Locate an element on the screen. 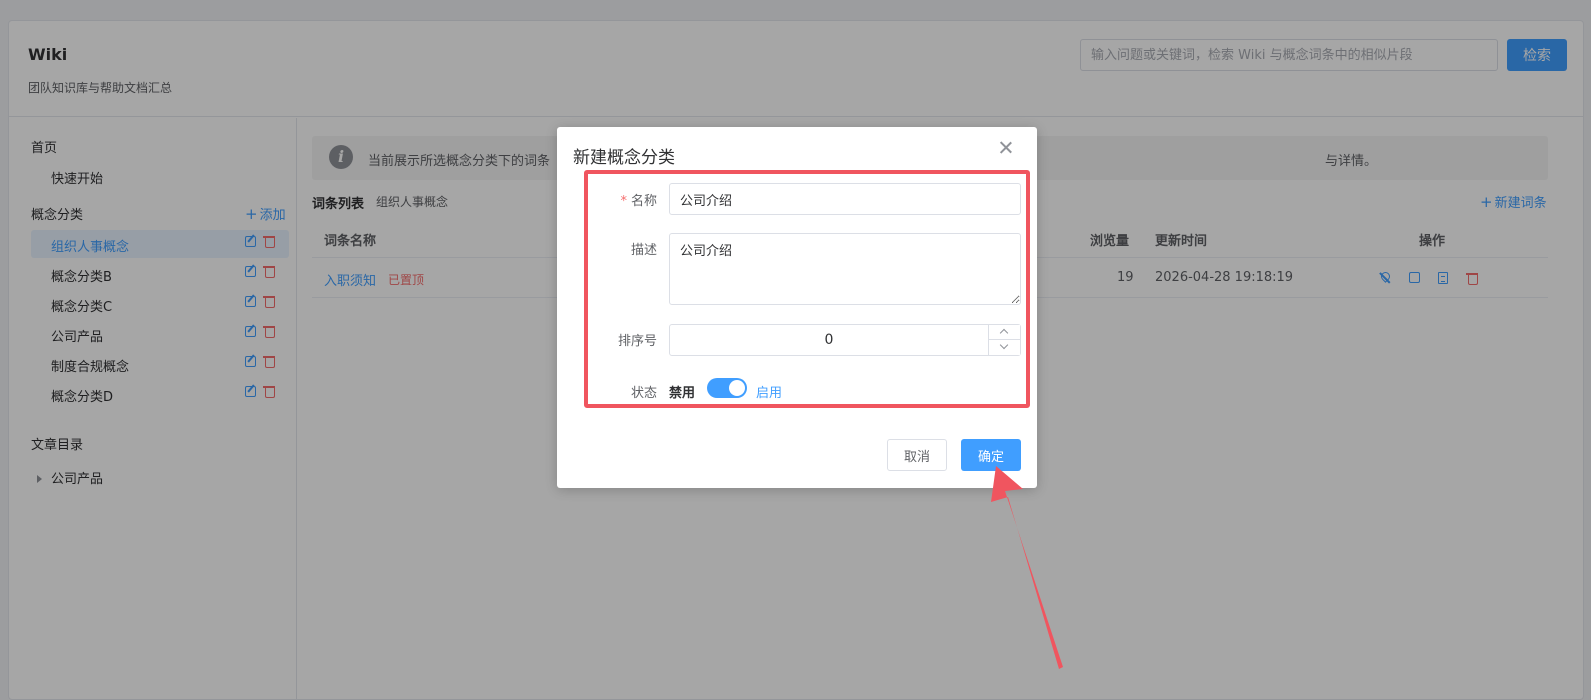 Image resolution: width=1591 pixels, height=700 pixels. sort-label: 排序号 is located at coordinates (637, 341).